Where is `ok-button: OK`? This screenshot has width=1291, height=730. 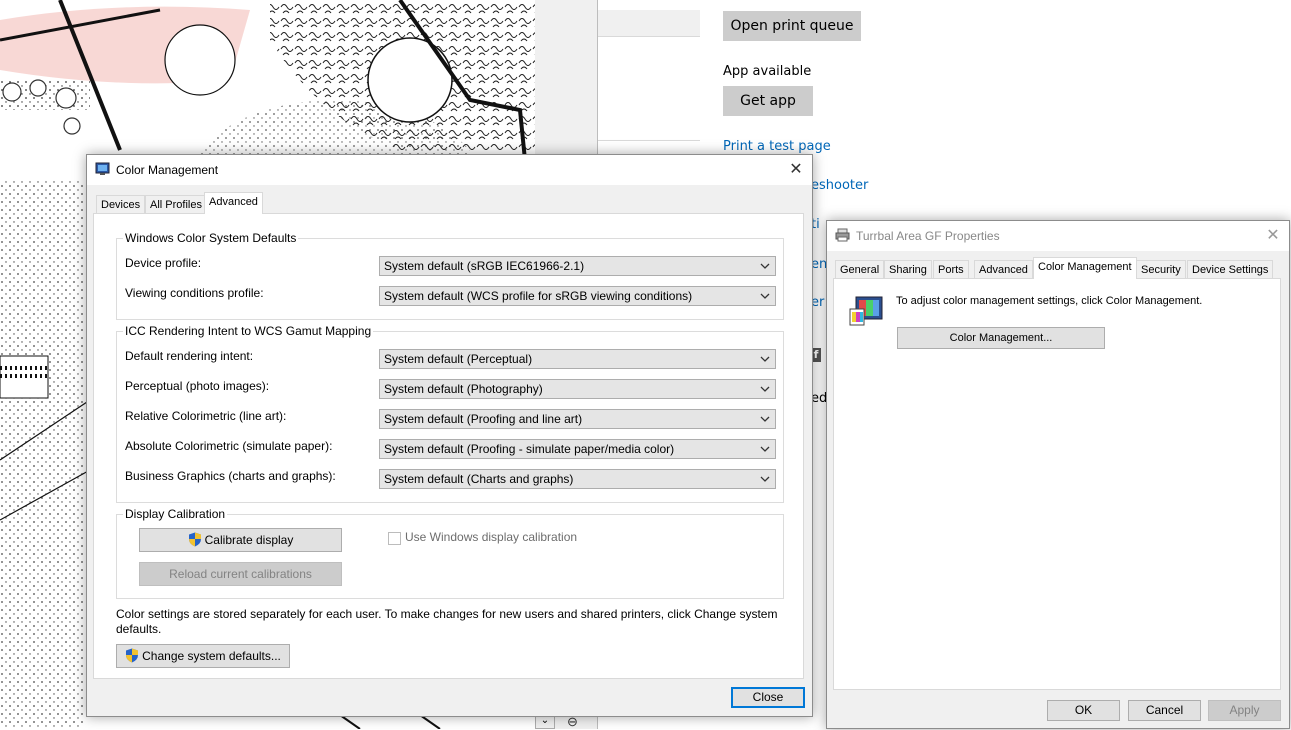
ok-button: OK is located at coordinates (1083, 710).